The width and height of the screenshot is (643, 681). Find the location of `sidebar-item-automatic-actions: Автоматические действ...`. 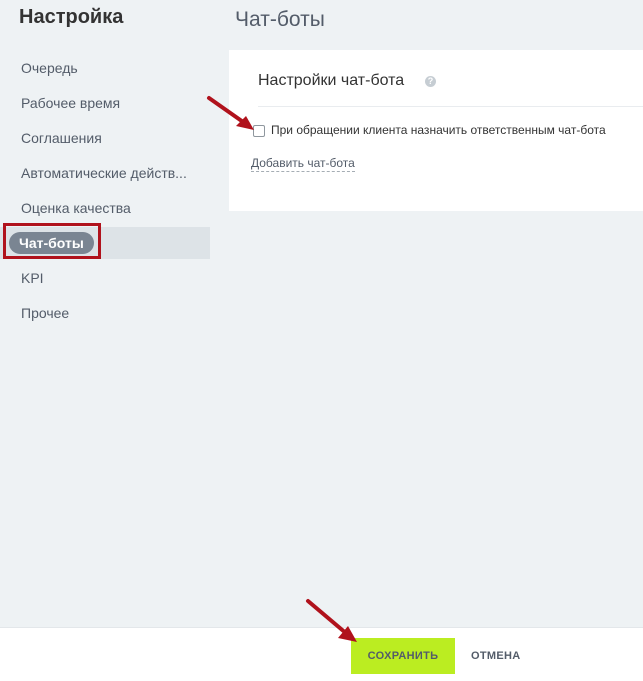

sidebar-item-automatic-actions: Автоматические действ... is located at coordinates (105, 173).